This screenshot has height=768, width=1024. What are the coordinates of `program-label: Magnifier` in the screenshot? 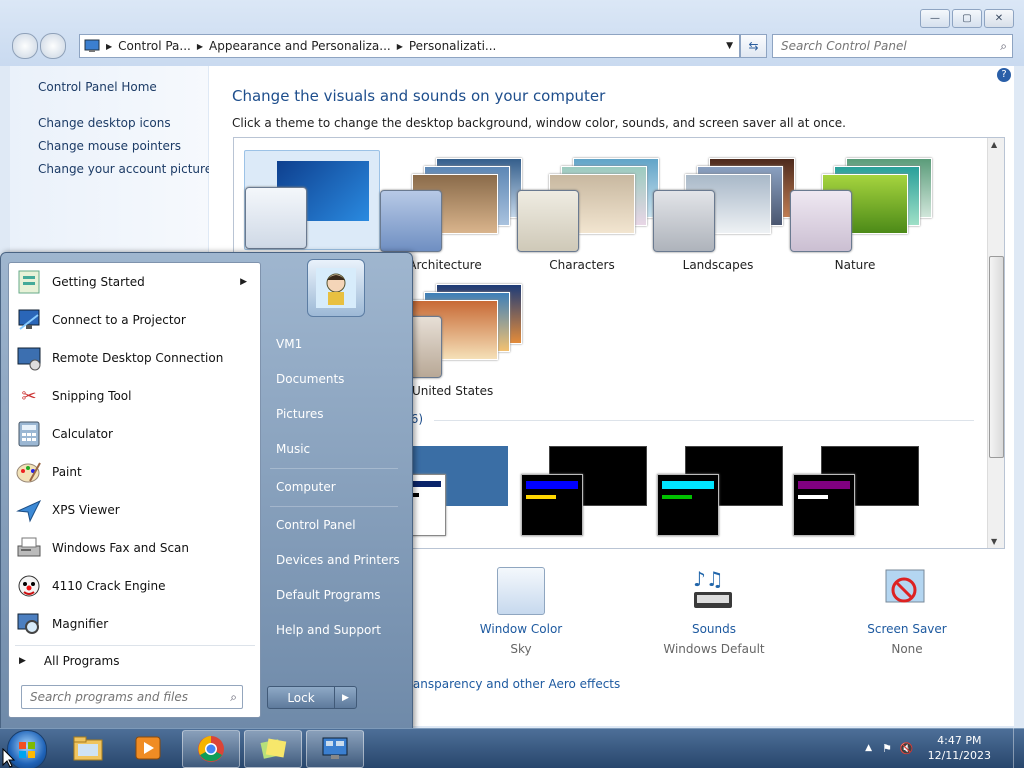 It's located at (80, 624).